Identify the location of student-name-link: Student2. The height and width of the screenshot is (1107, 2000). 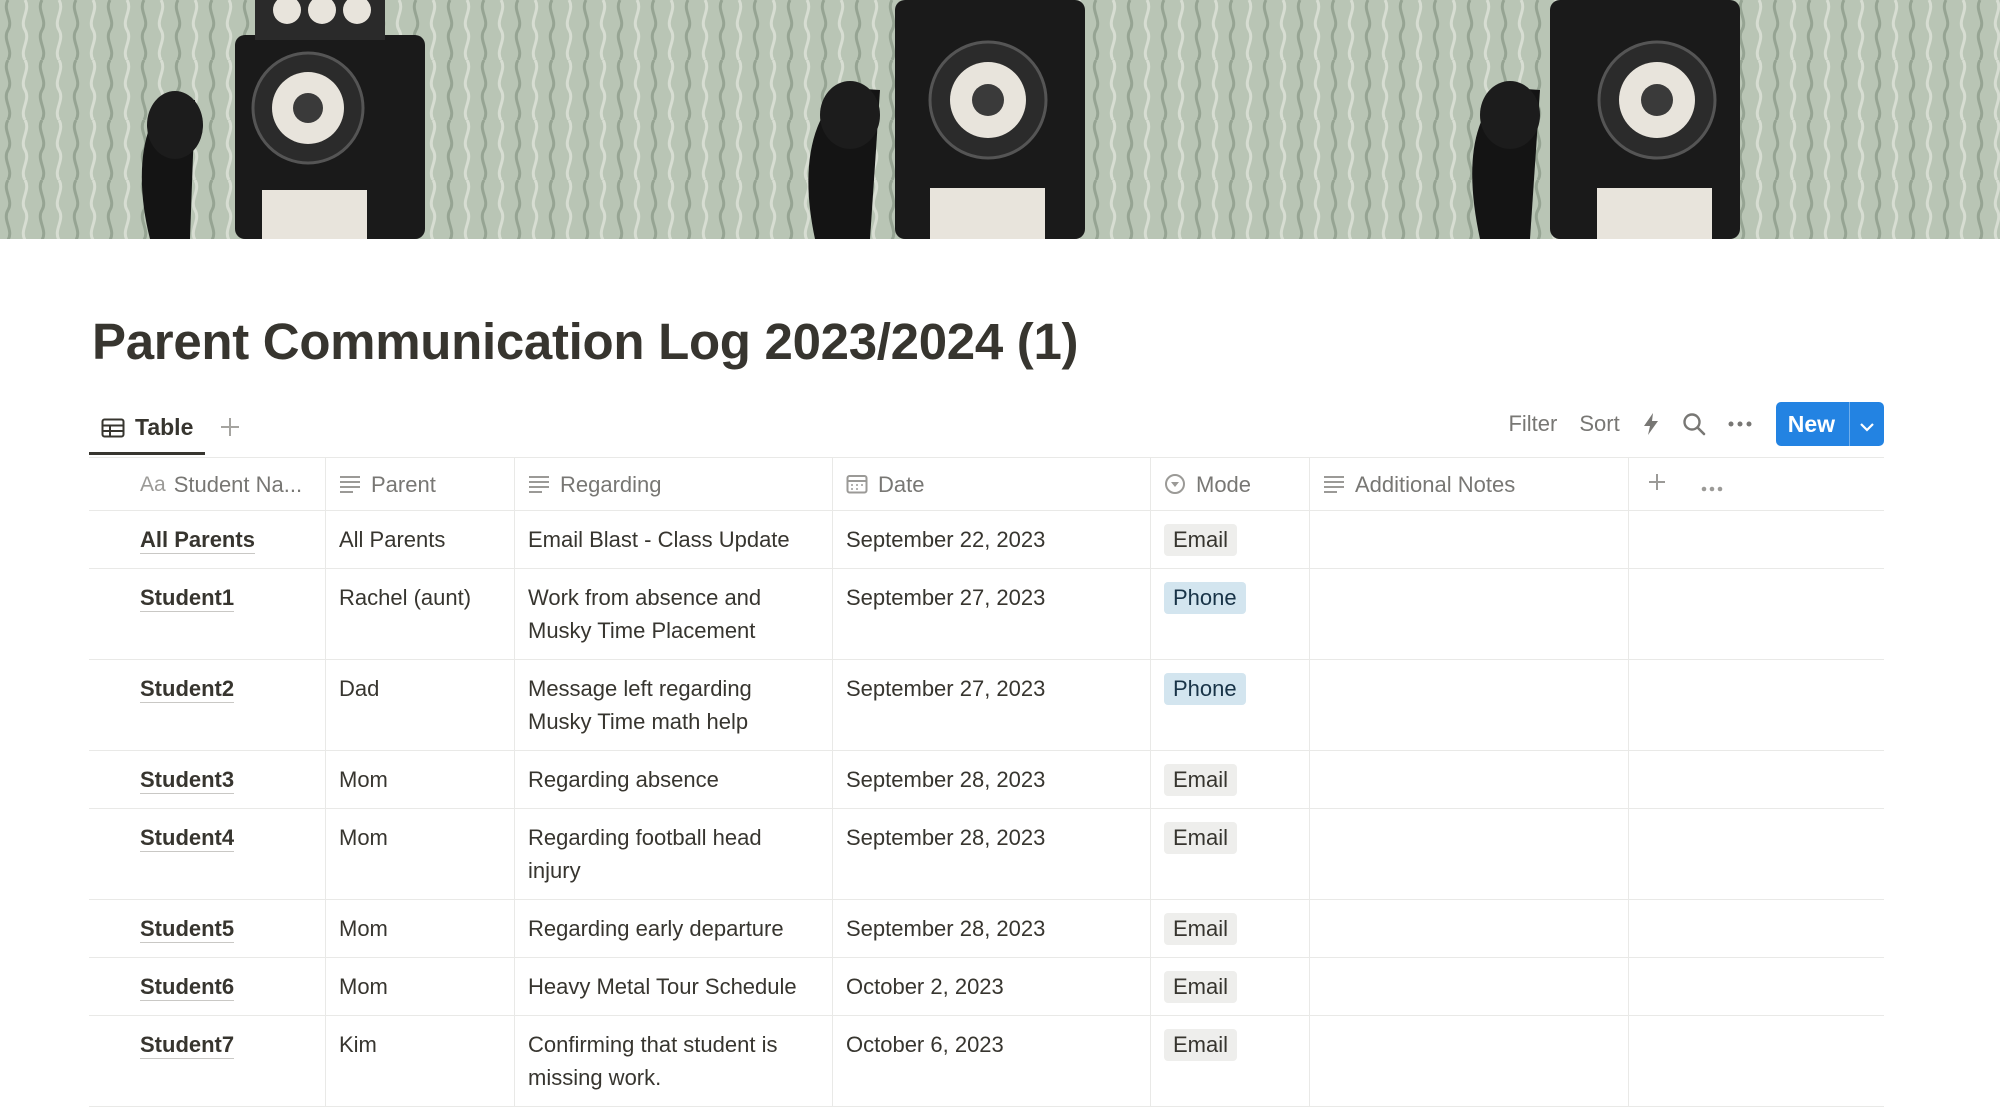
(187, 689).